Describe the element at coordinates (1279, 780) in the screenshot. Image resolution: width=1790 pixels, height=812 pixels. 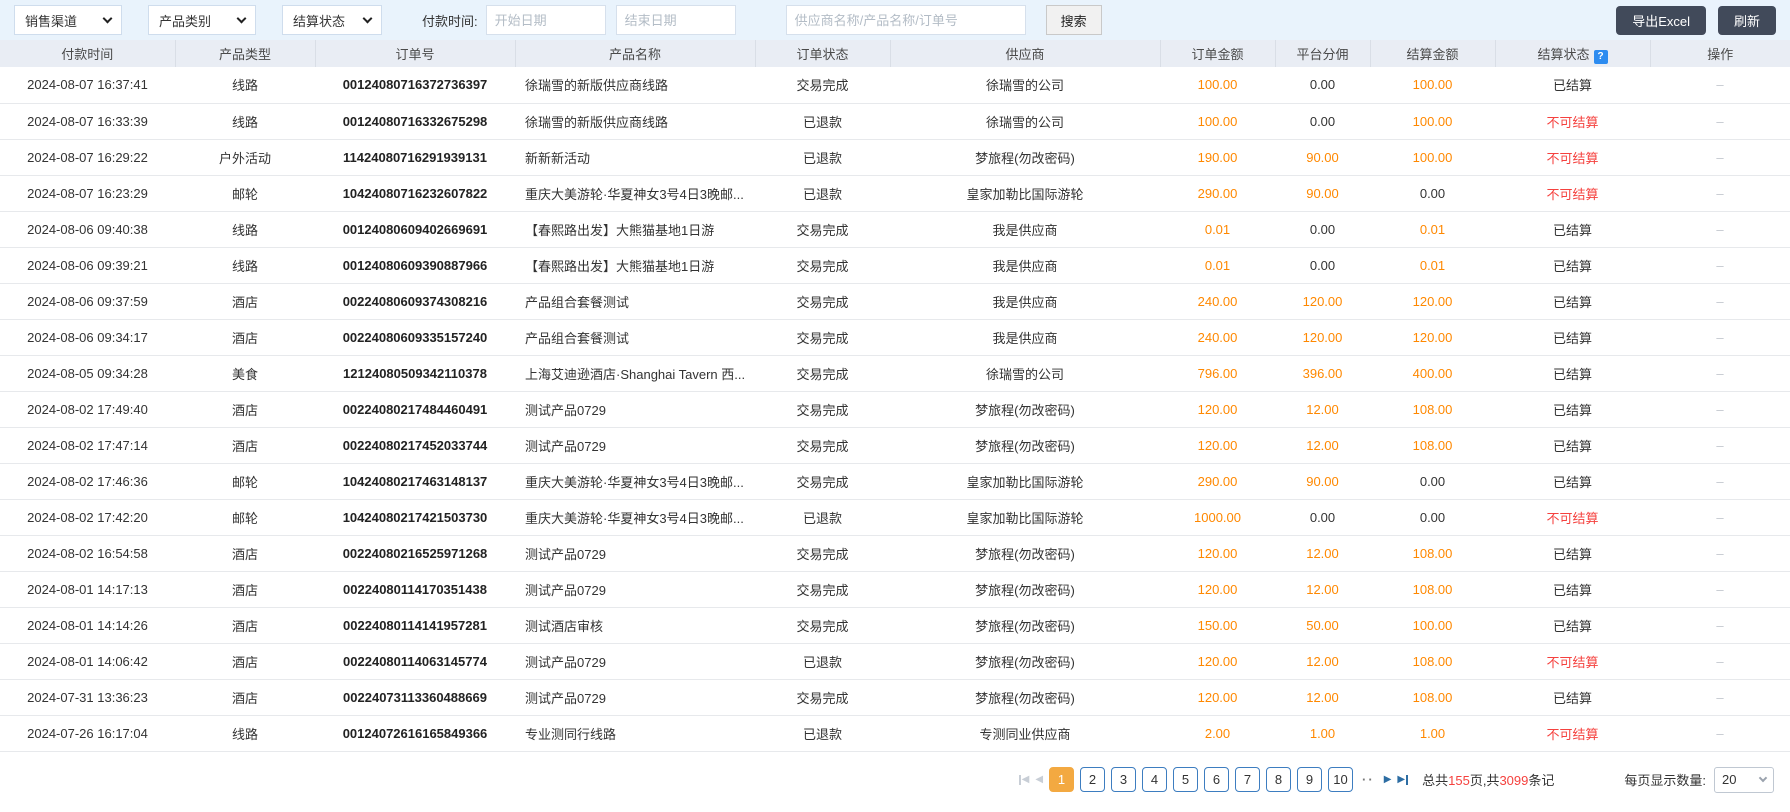
I see `page-button-8: 8` at that location.